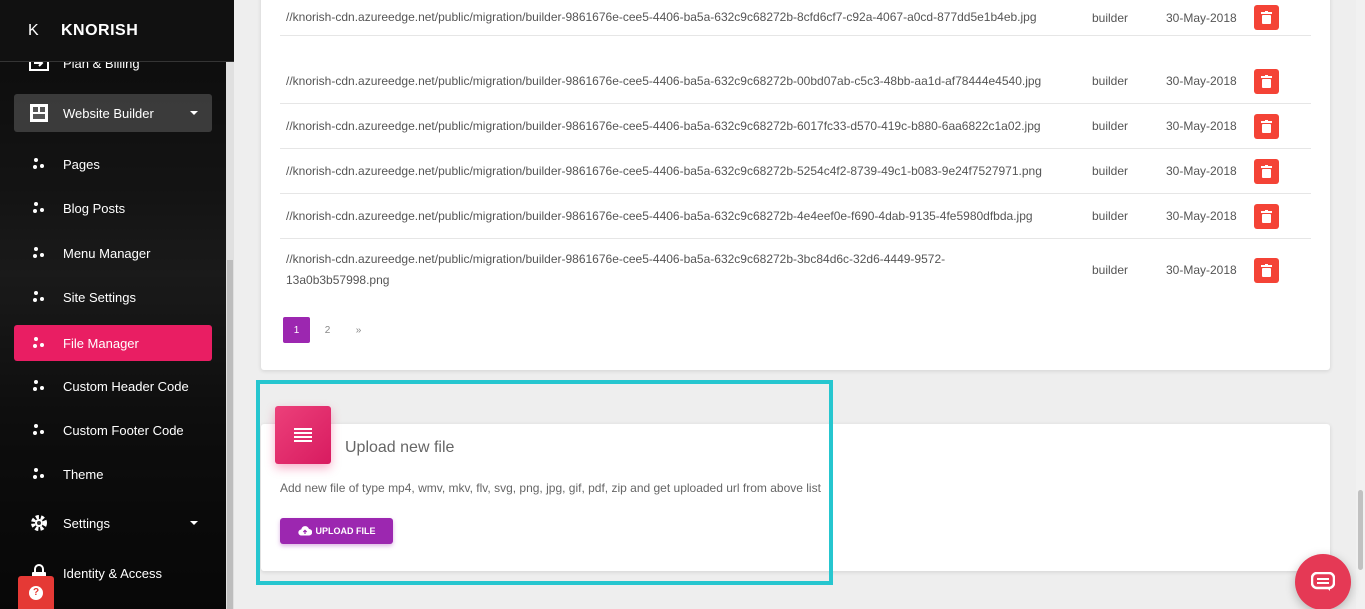  I want to click on cloud-upload-icon, so click(304, 531).